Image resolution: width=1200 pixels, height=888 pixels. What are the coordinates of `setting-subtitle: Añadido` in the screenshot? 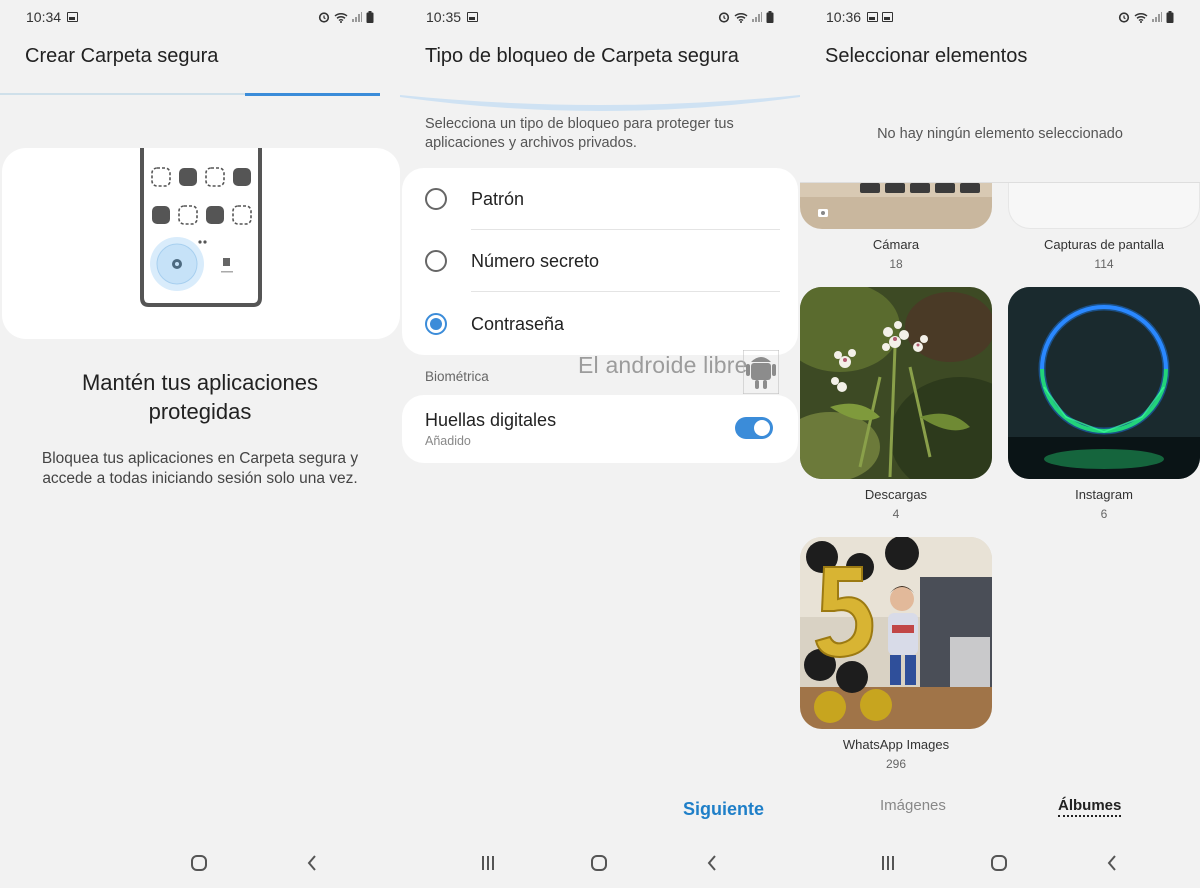 It's located at (448, 441).